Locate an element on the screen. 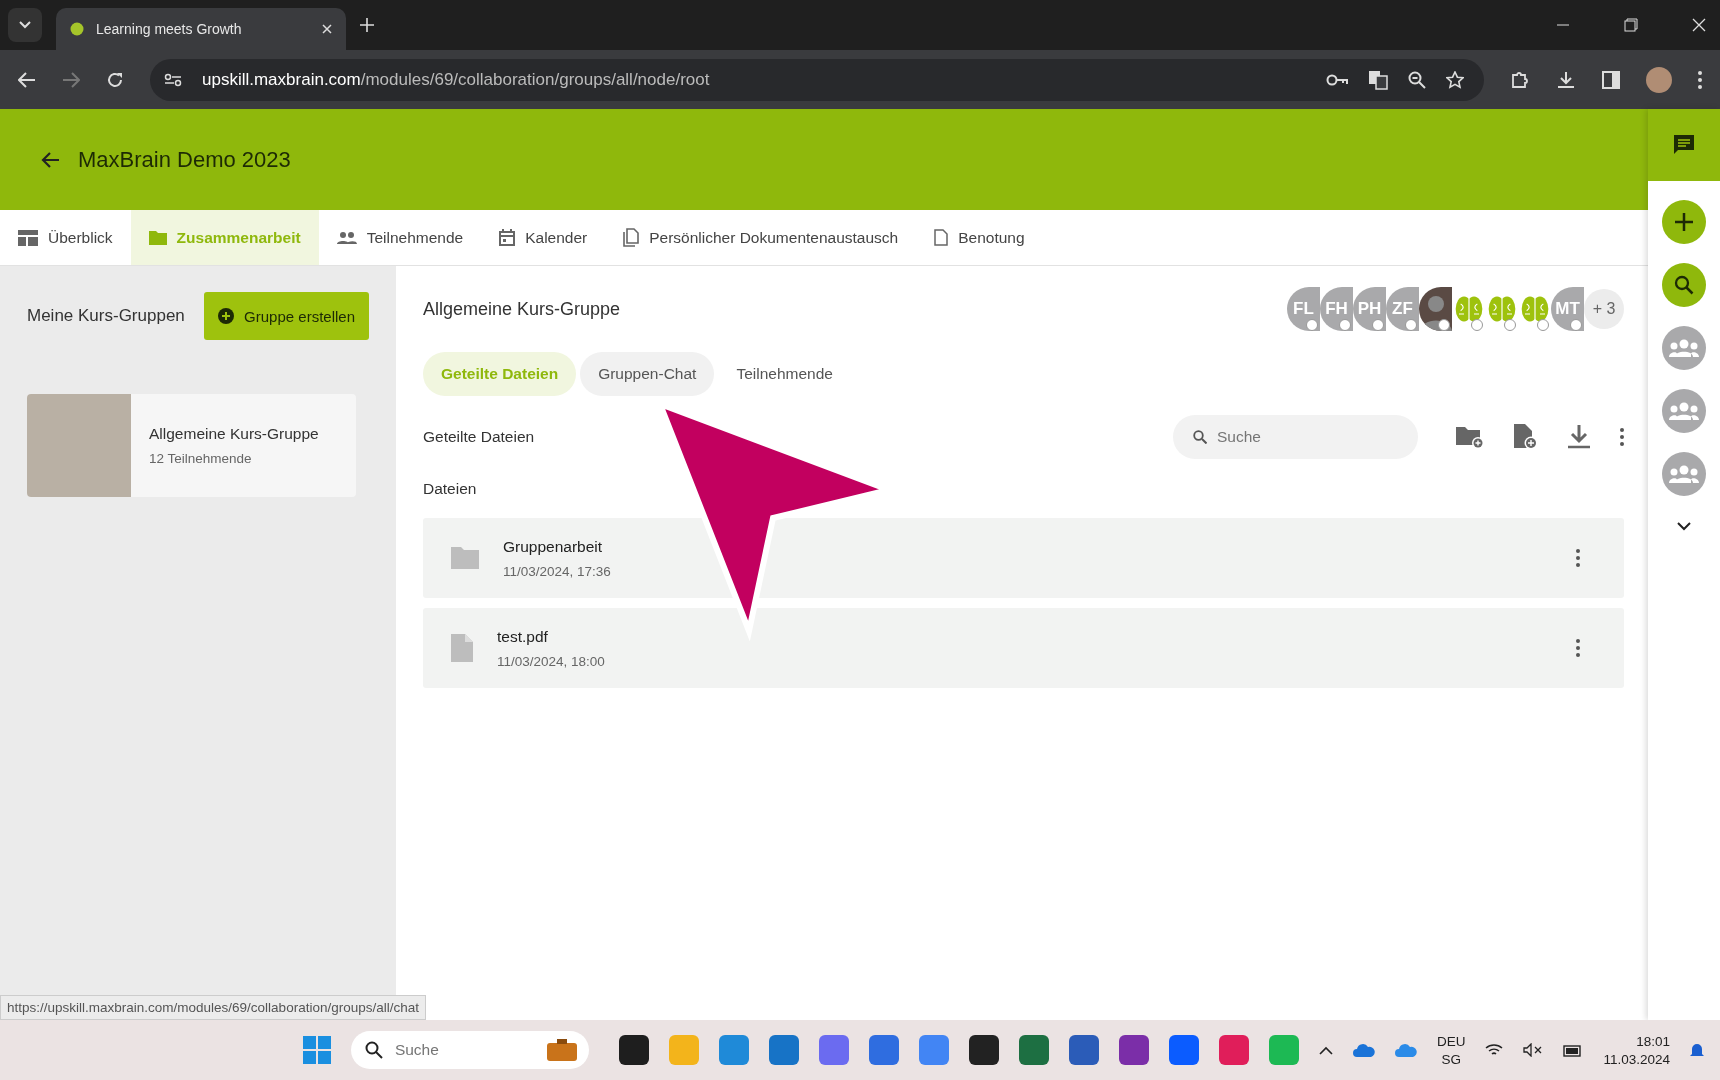  browser-tab: Learning meets Growth is located at coordinates (201, 29).